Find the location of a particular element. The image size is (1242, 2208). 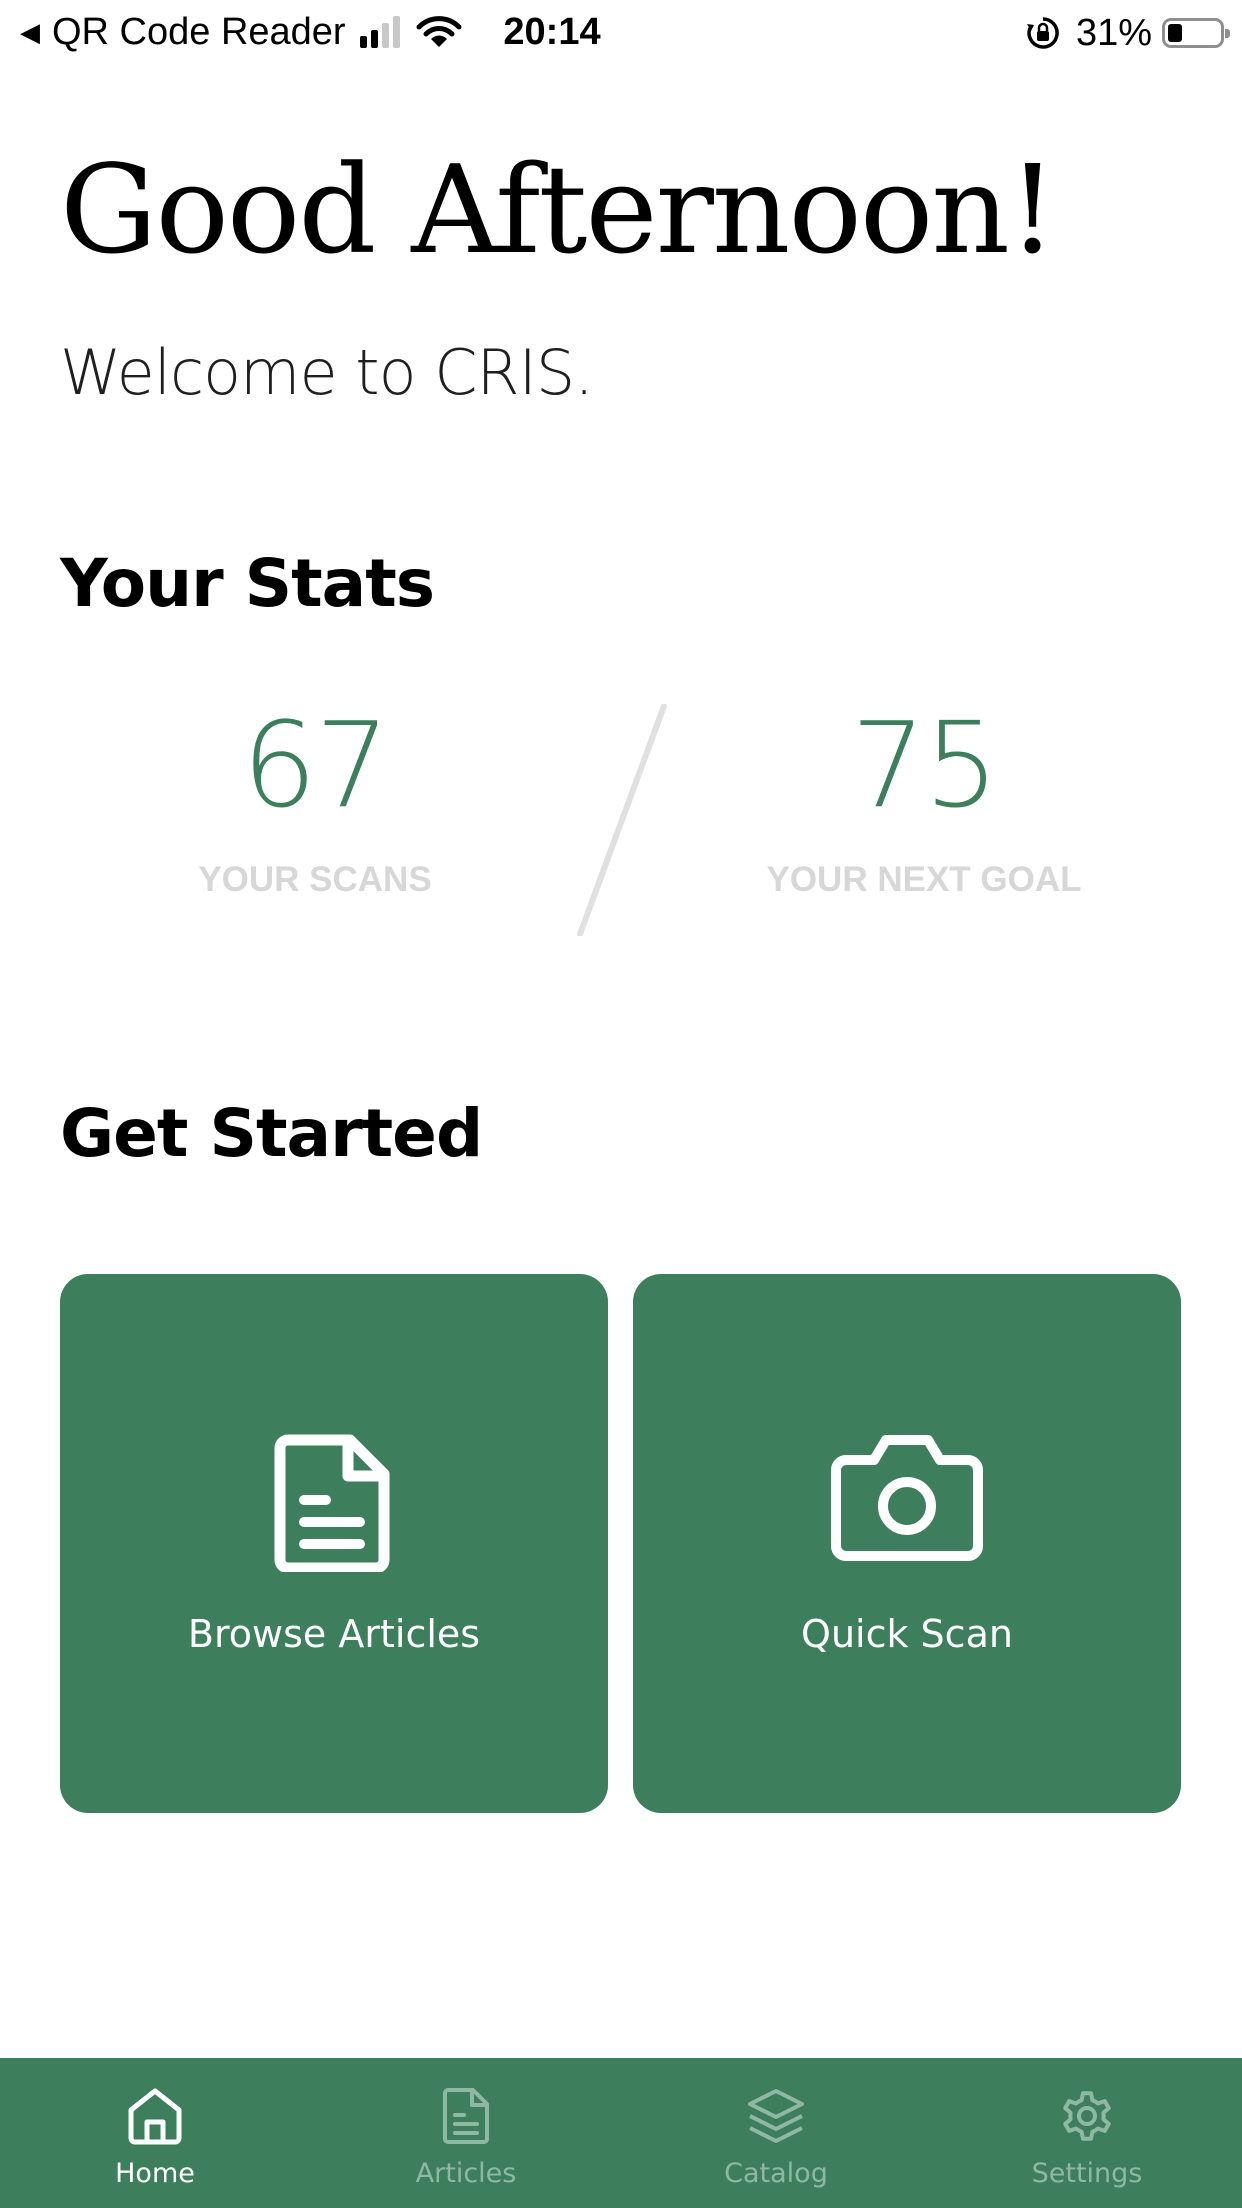

camera-icon is located at coordinates (907, 1498).